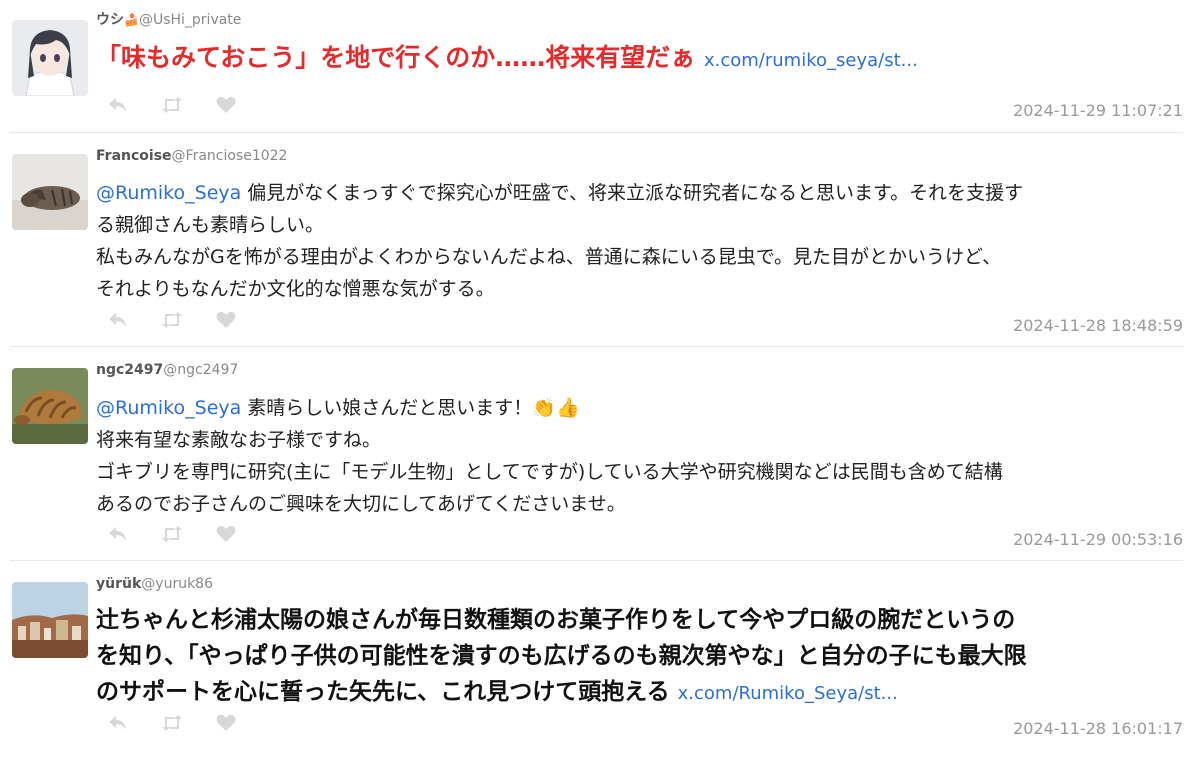 This screenshot has width=1200, height=776. Describe the element at coordinates (383, 692) in the screenshot. I see `tweet-line-text: のサポートを心に誓った矢先に、これ見つけて頭抱える` at that location.